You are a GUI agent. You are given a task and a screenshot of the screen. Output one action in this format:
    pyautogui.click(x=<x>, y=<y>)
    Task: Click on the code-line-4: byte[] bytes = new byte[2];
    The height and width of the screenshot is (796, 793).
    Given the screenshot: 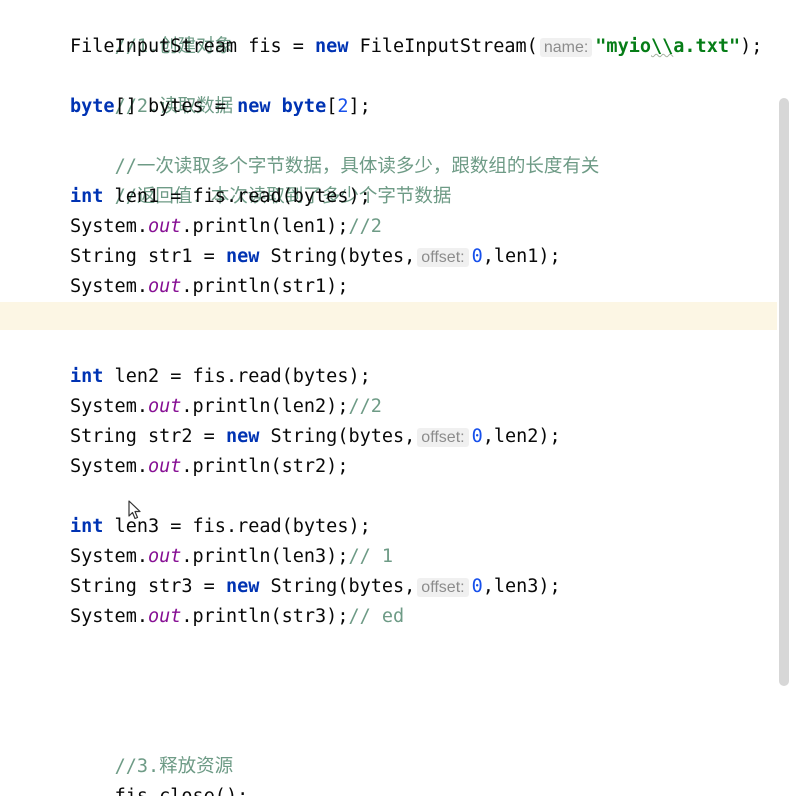 What is the action you would take?
    pyautogui.click(x=220, y=107)
    